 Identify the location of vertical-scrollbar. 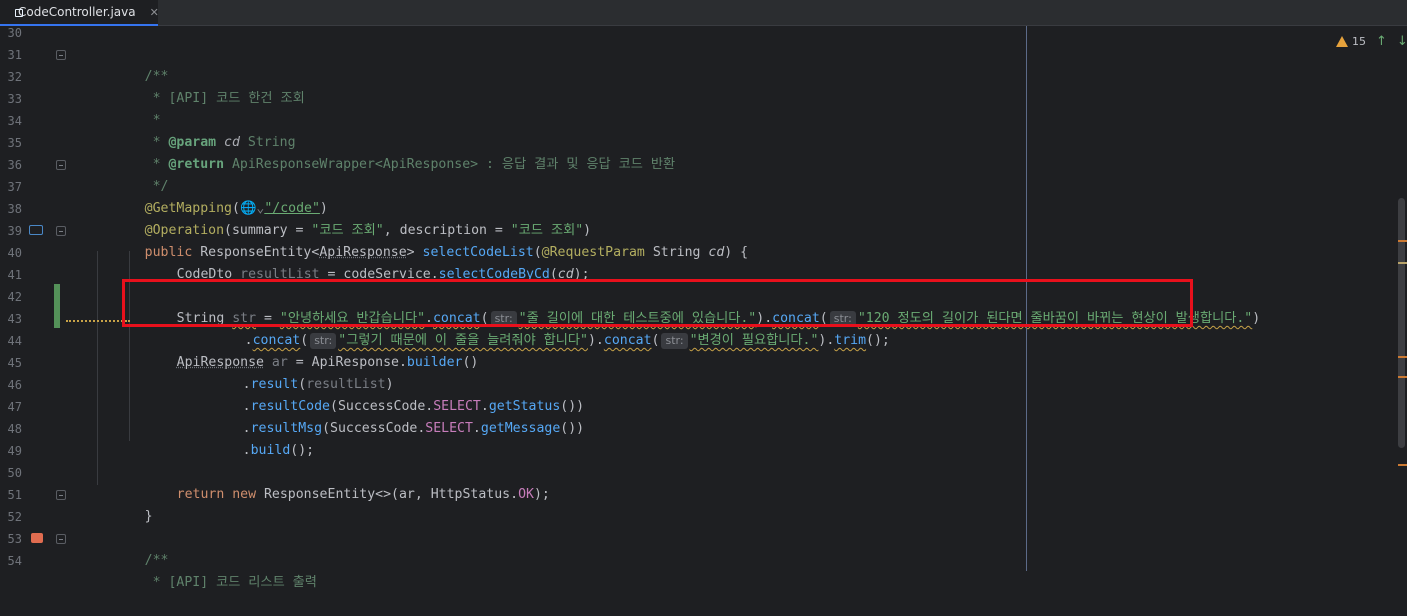
(1401, 298).